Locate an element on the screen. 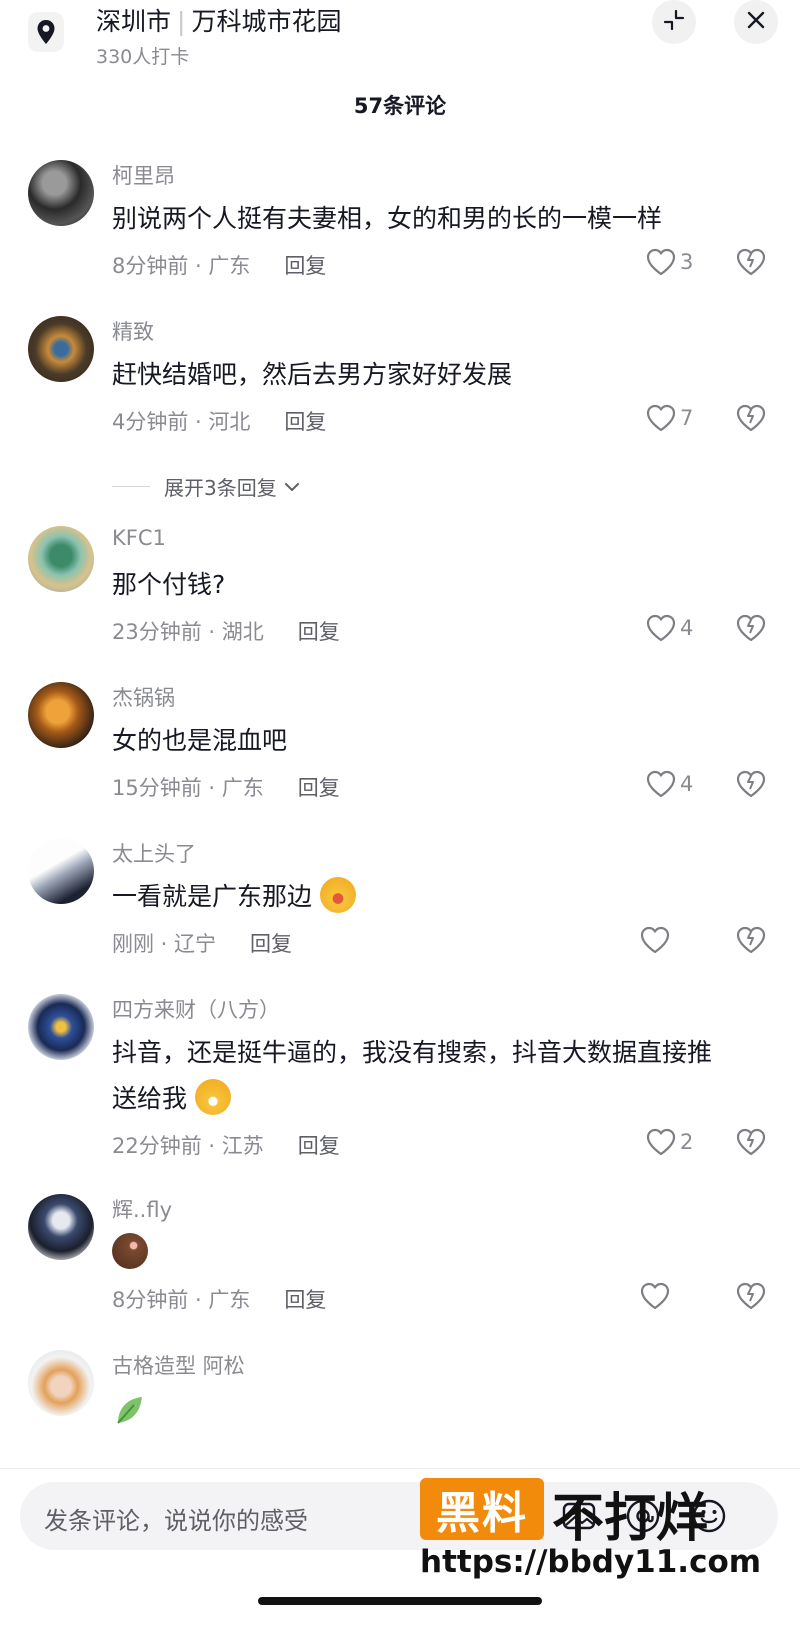 The width and height of the screenshot is (800, 1625). comment-meta: 刚刚 · 辽宁 回复 is located at coordinates (202, 943).